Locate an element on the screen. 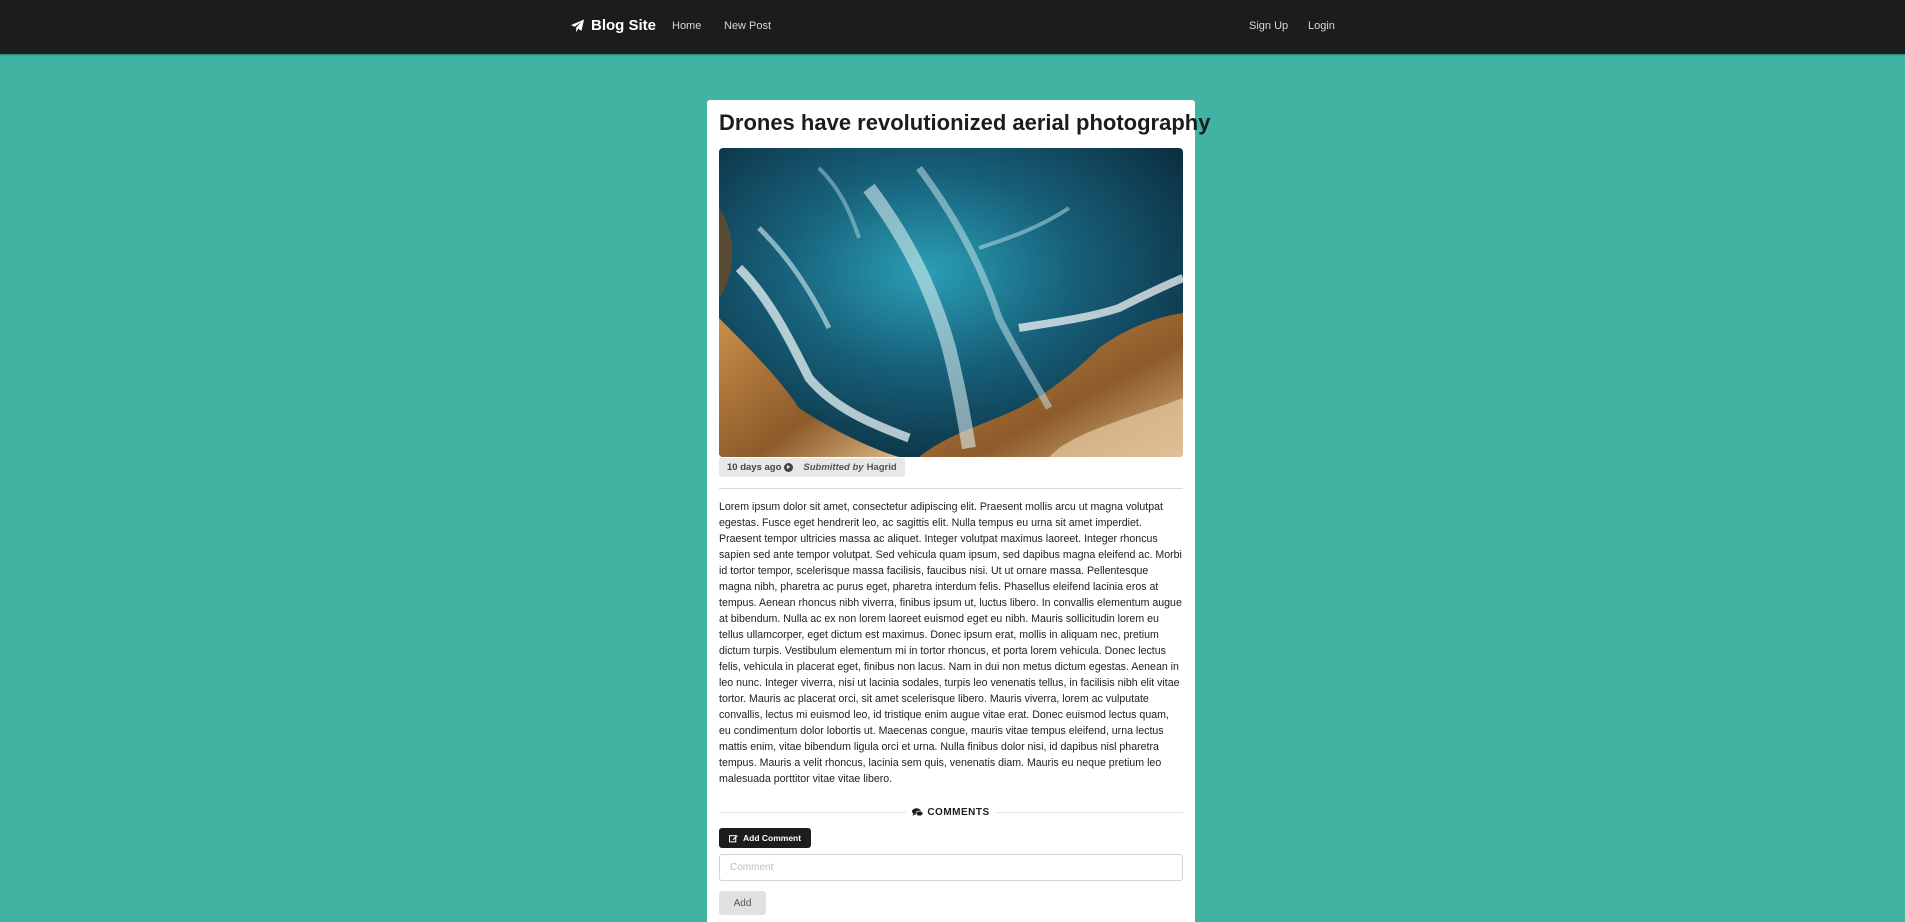  divider-line-left is located at coordinates (813, 812).